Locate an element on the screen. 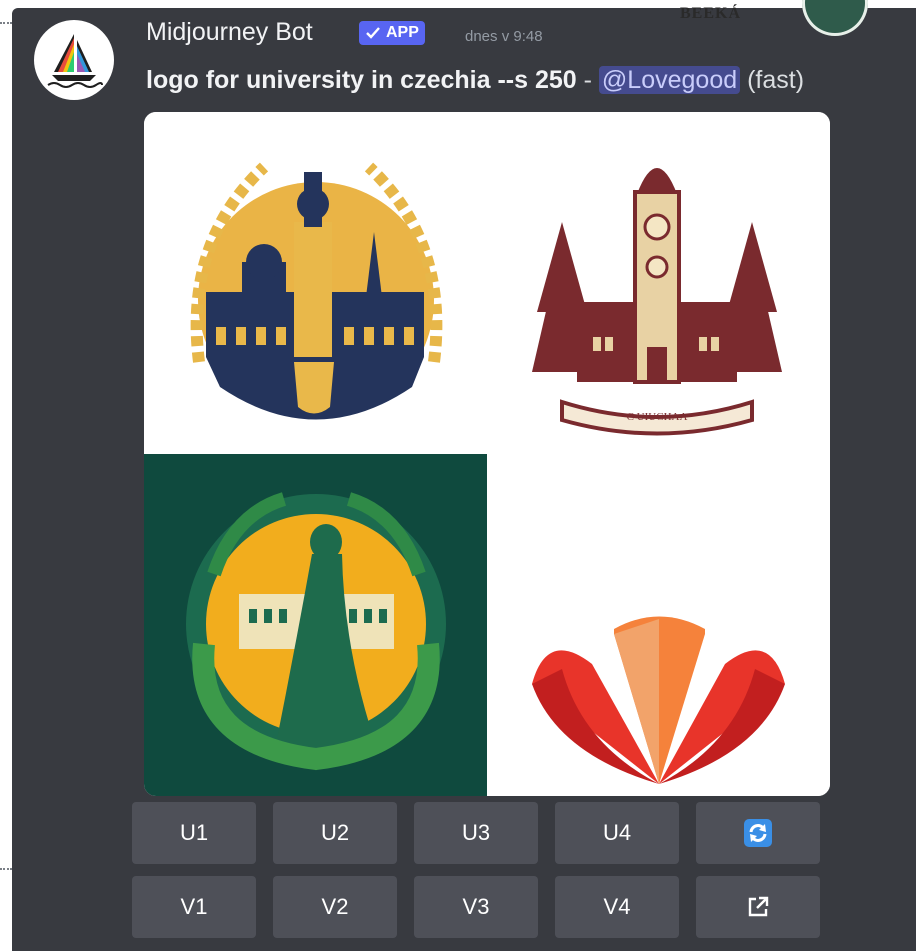  avatar is located at coordinates (74, 60).